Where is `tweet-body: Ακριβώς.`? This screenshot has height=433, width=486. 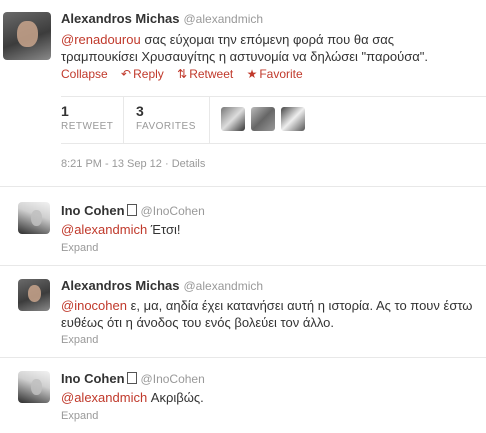 tweet-body: Ακριβώς. is located at coordinates (175, 397).